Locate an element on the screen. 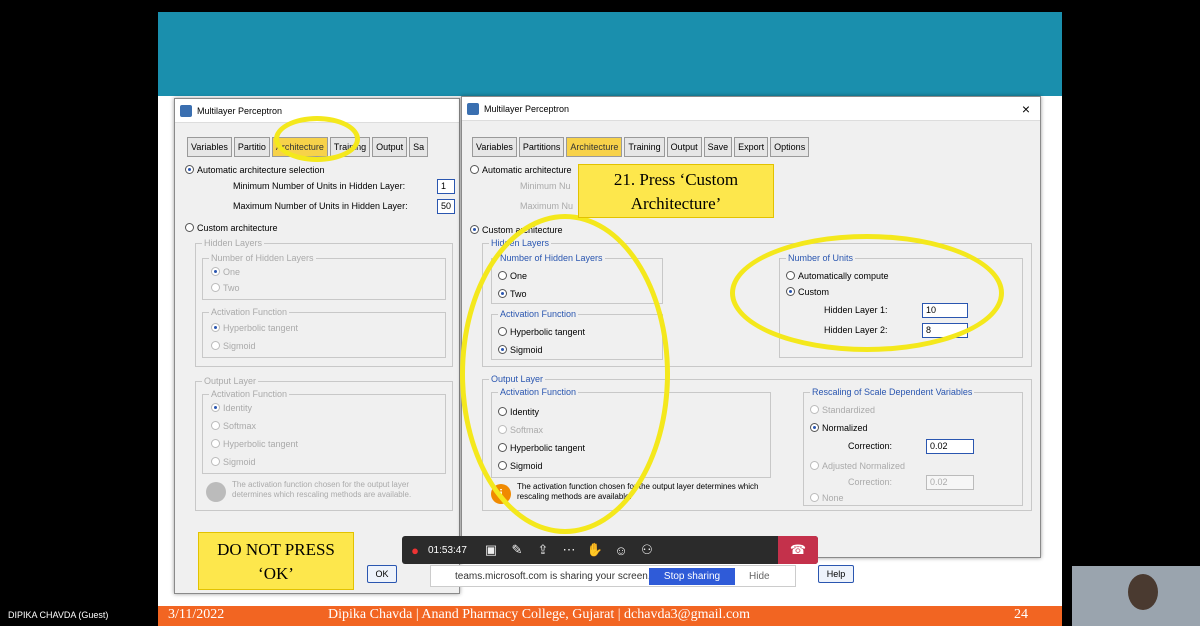 The image size is (1200, 626). auto-architecture-radio: Automatic architecture is located at coordinates (521, 170).